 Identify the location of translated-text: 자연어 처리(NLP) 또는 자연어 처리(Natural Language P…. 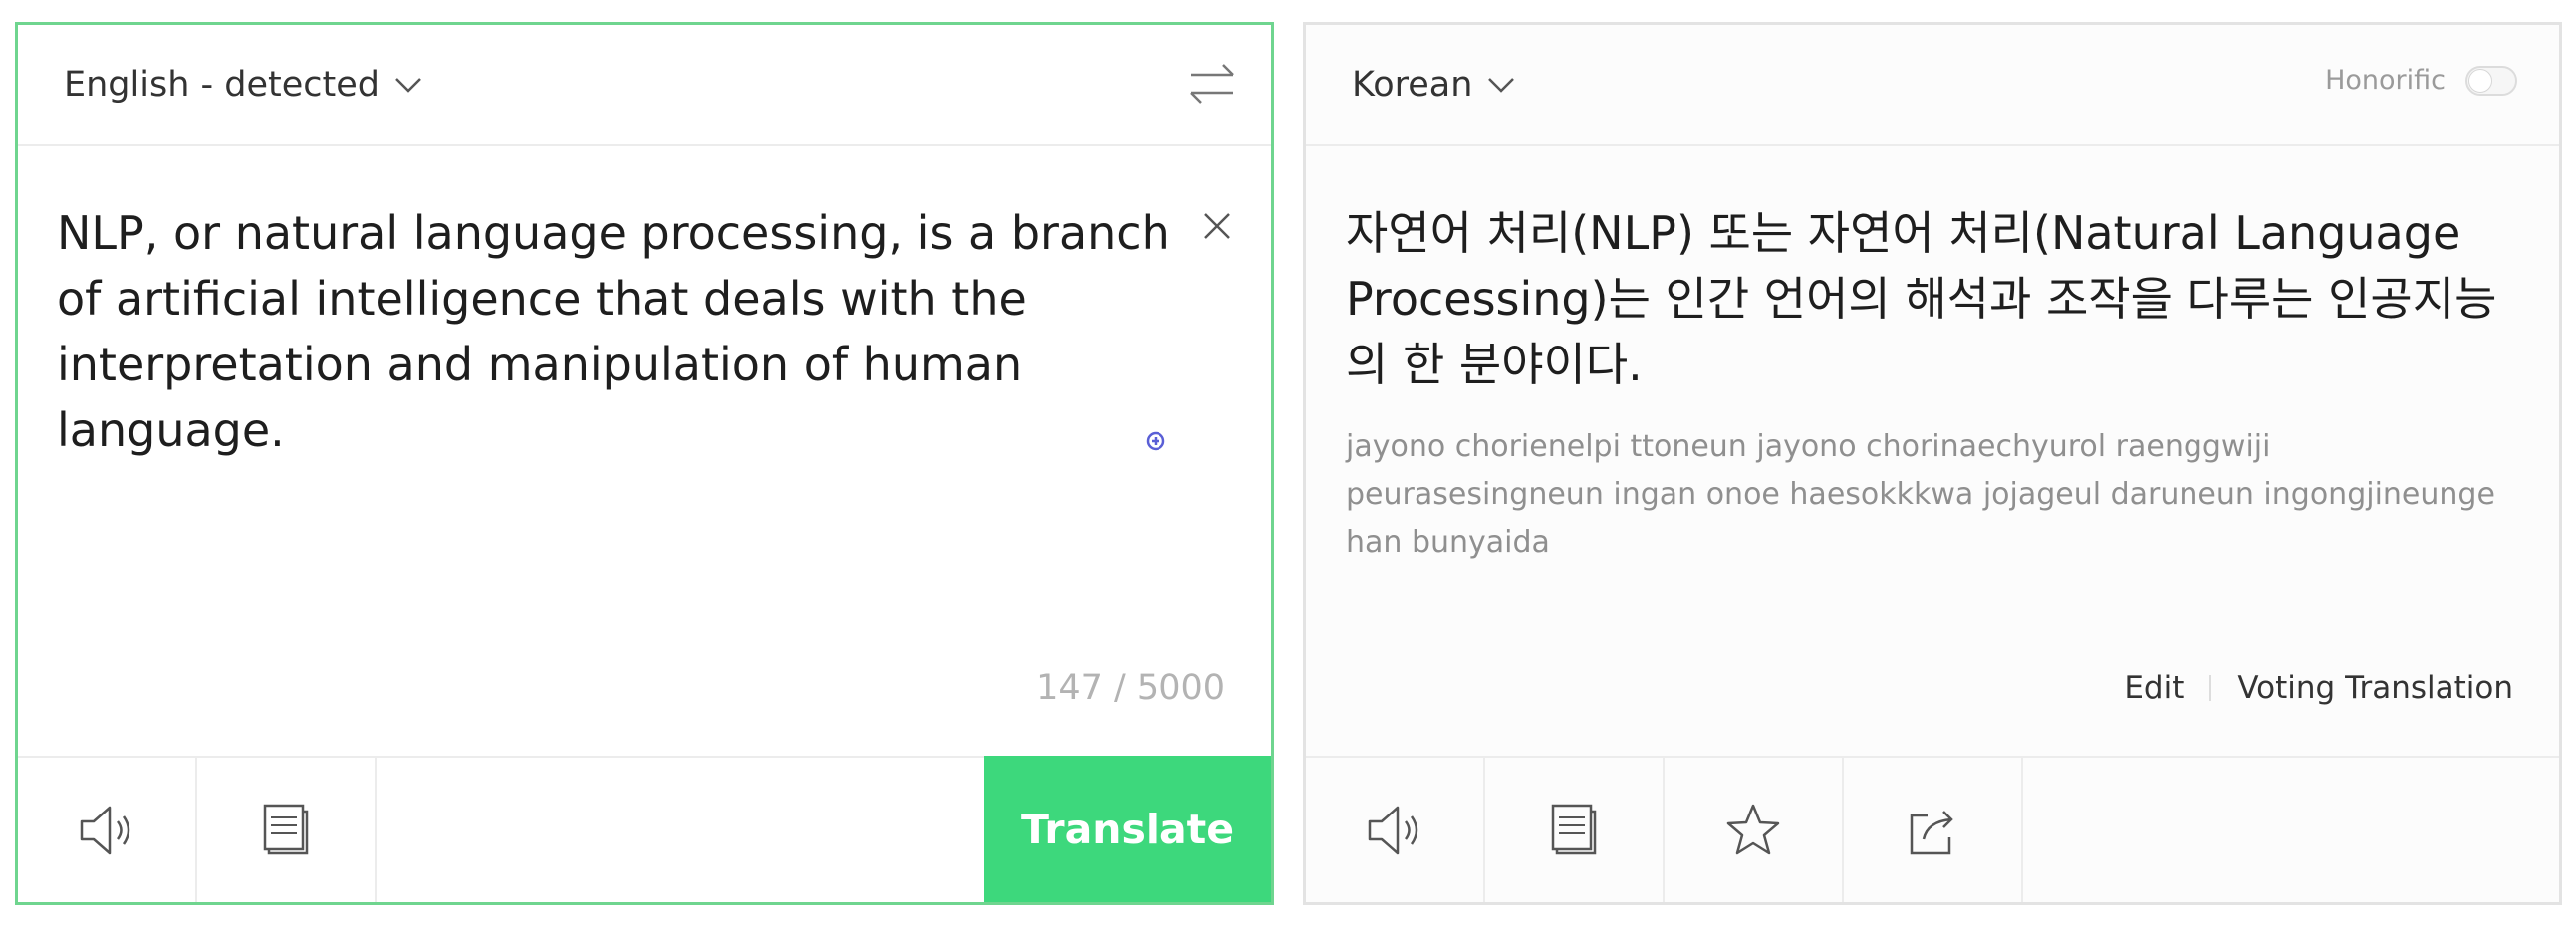
(1921, 298).